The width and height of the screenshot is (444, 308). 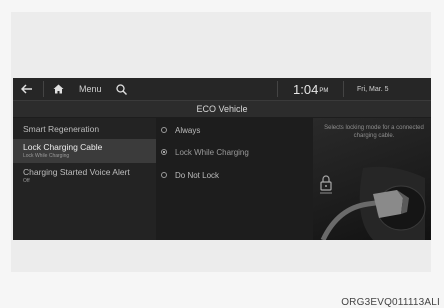 I want to click on back-button, so click(x=29, y=89).